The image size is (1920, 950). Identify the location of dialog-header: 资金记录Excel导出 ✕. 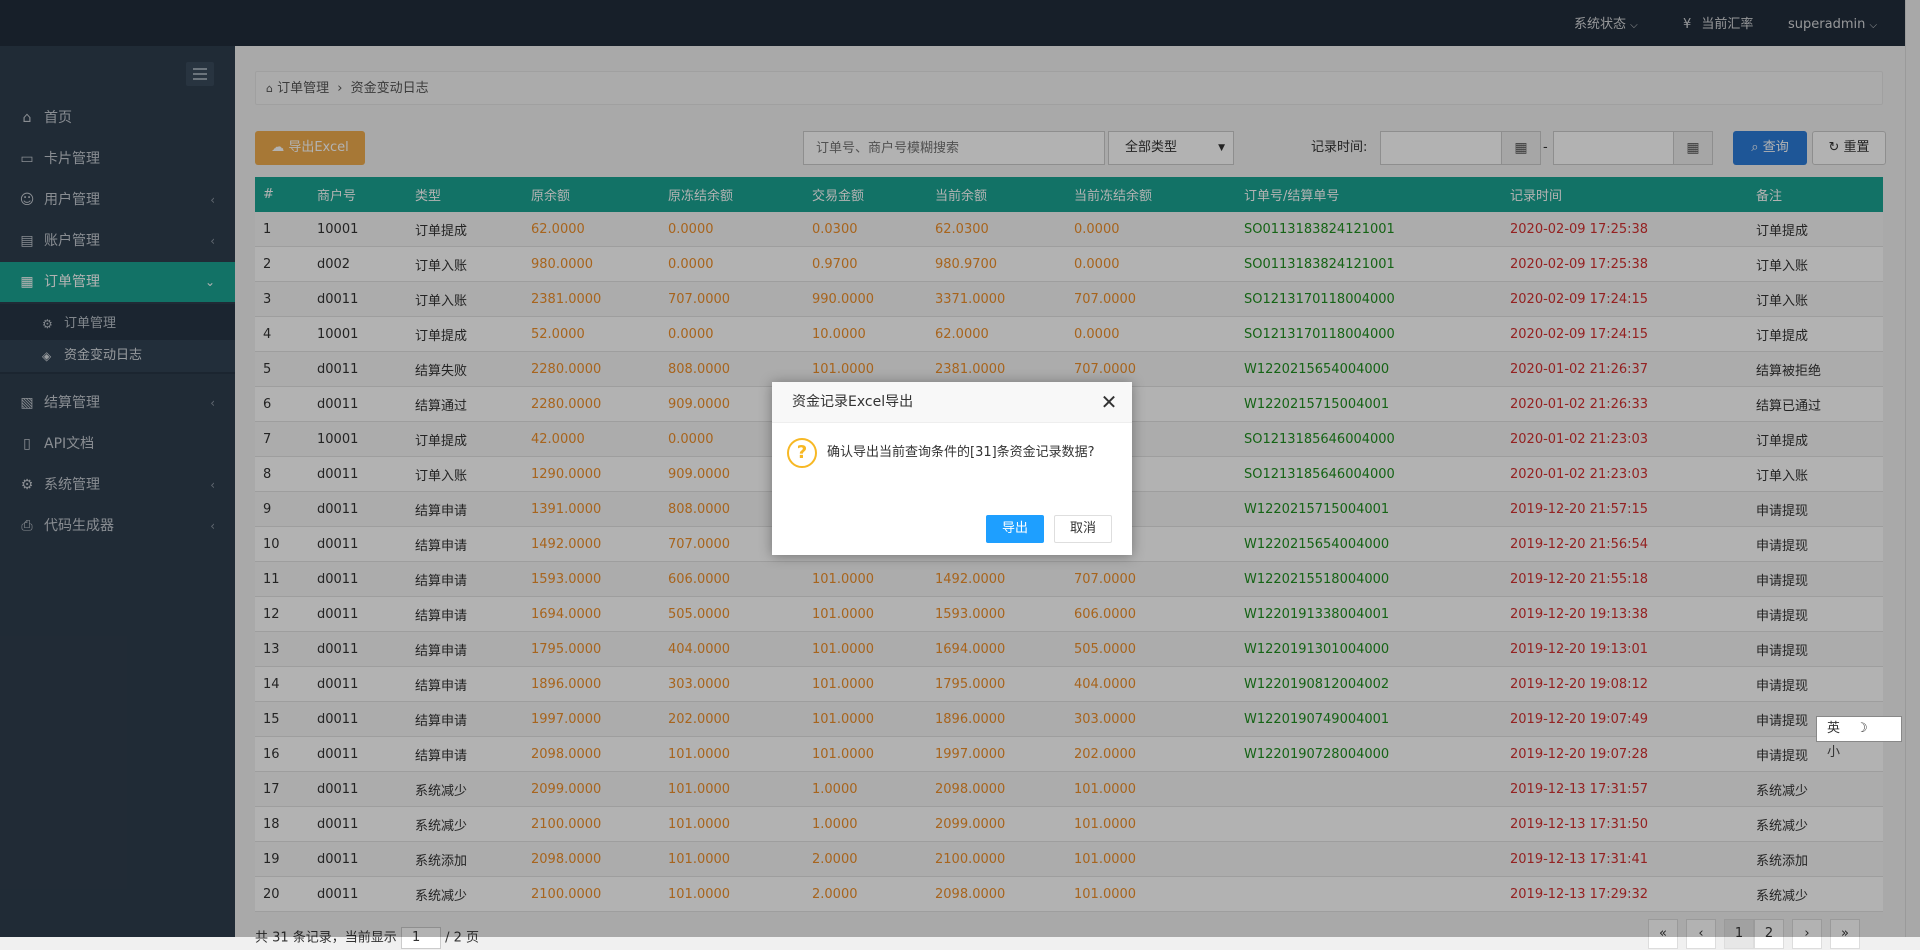
(952, 402).